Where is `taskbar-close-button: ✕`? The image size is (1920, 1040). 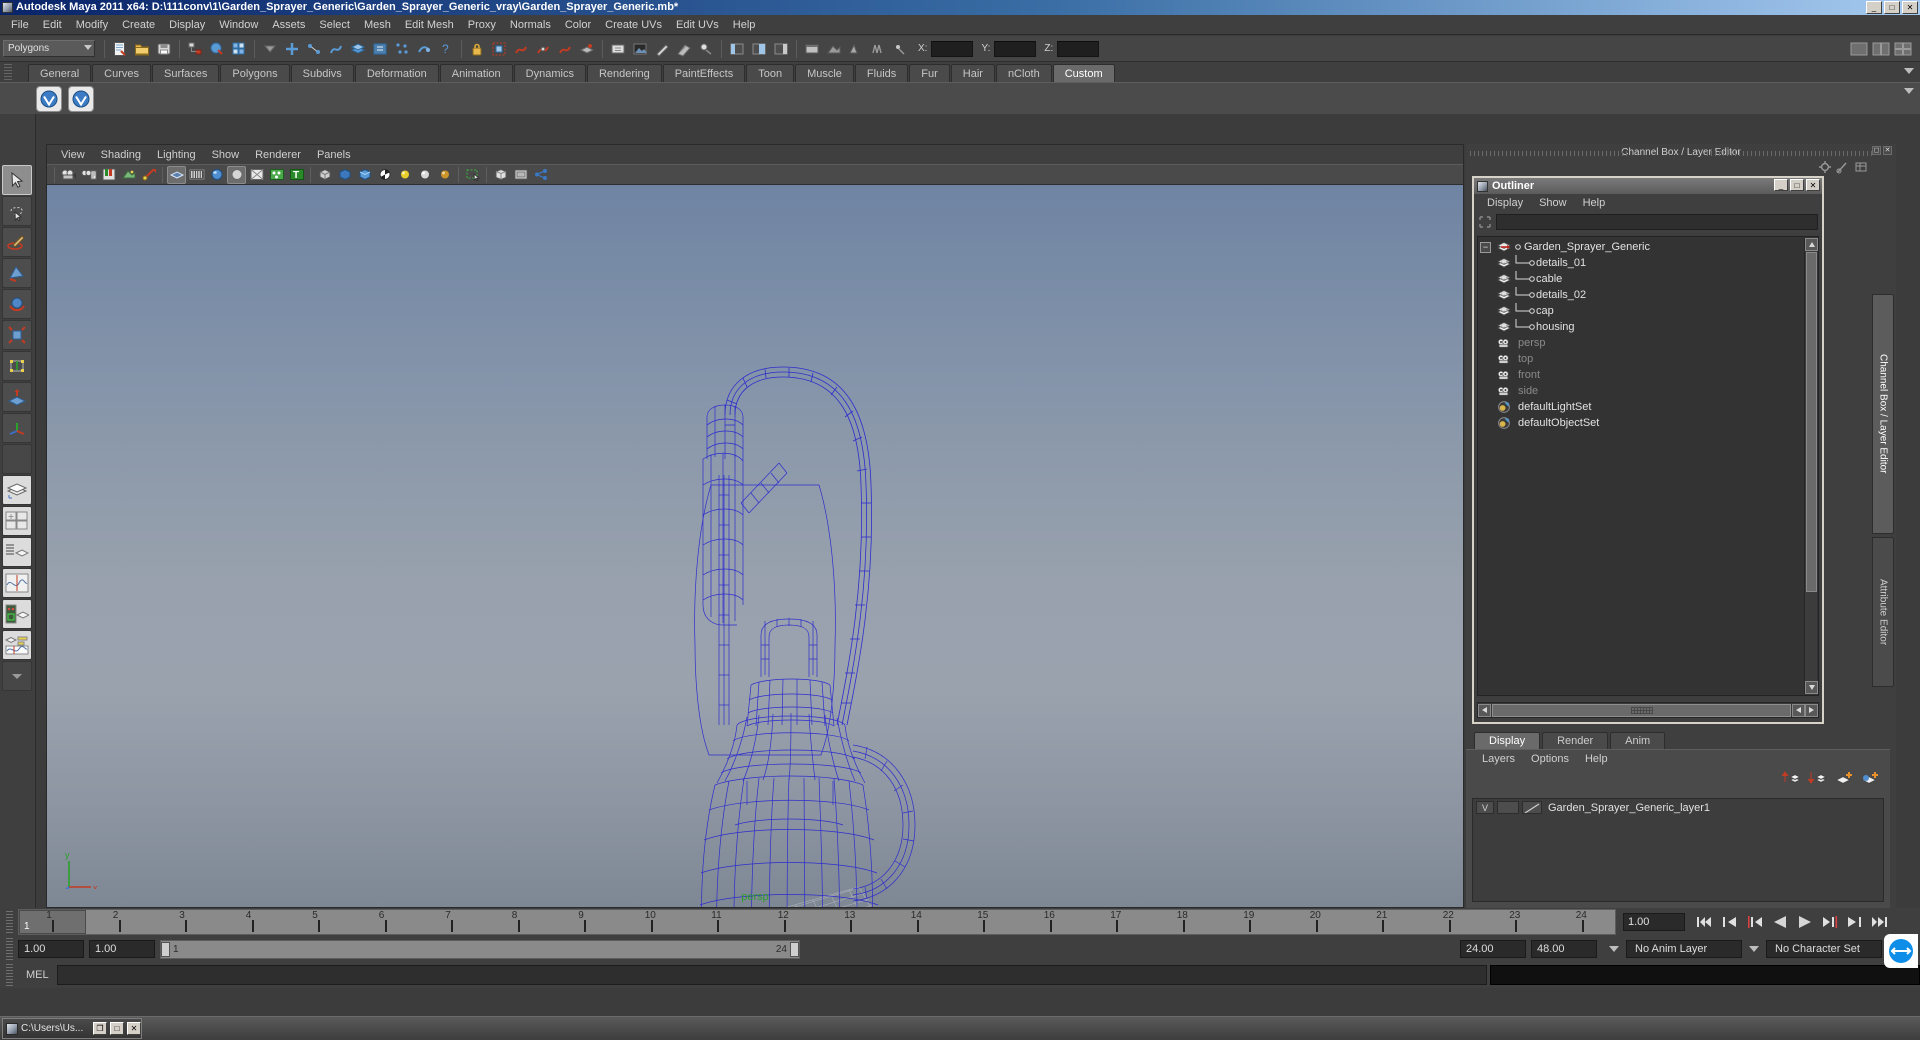
taskbar-close-button: ✕ is located at coordinates (134, 1028).